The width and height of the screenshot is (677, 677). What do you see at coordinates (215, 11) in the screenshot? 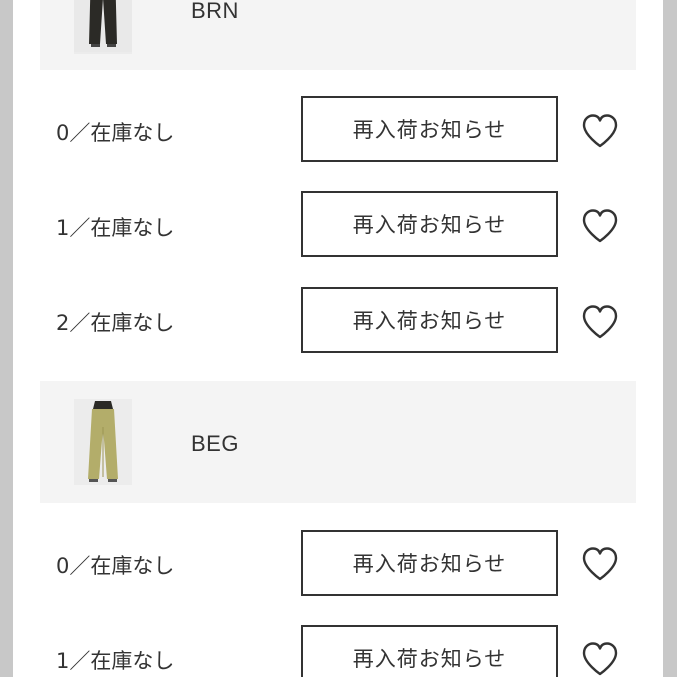
I see `color-label-brn: BRN` at bounding box center [215, 11].